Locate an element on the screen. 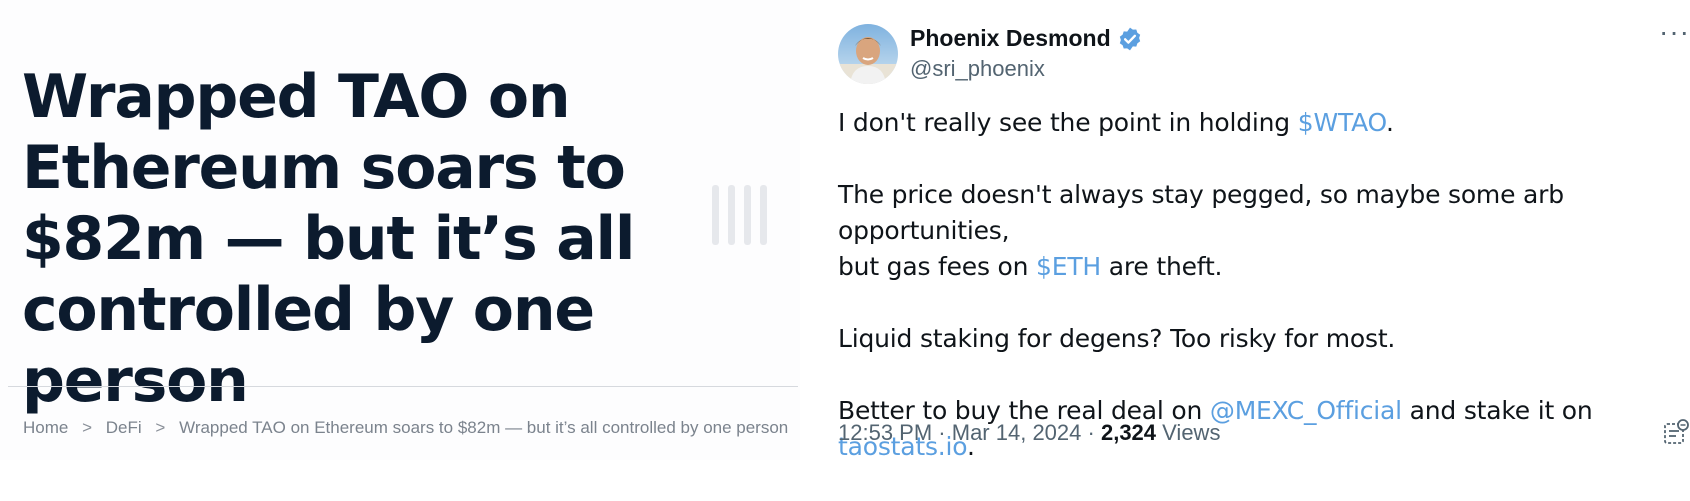  avatar-image is located at coordinates (868, 54).